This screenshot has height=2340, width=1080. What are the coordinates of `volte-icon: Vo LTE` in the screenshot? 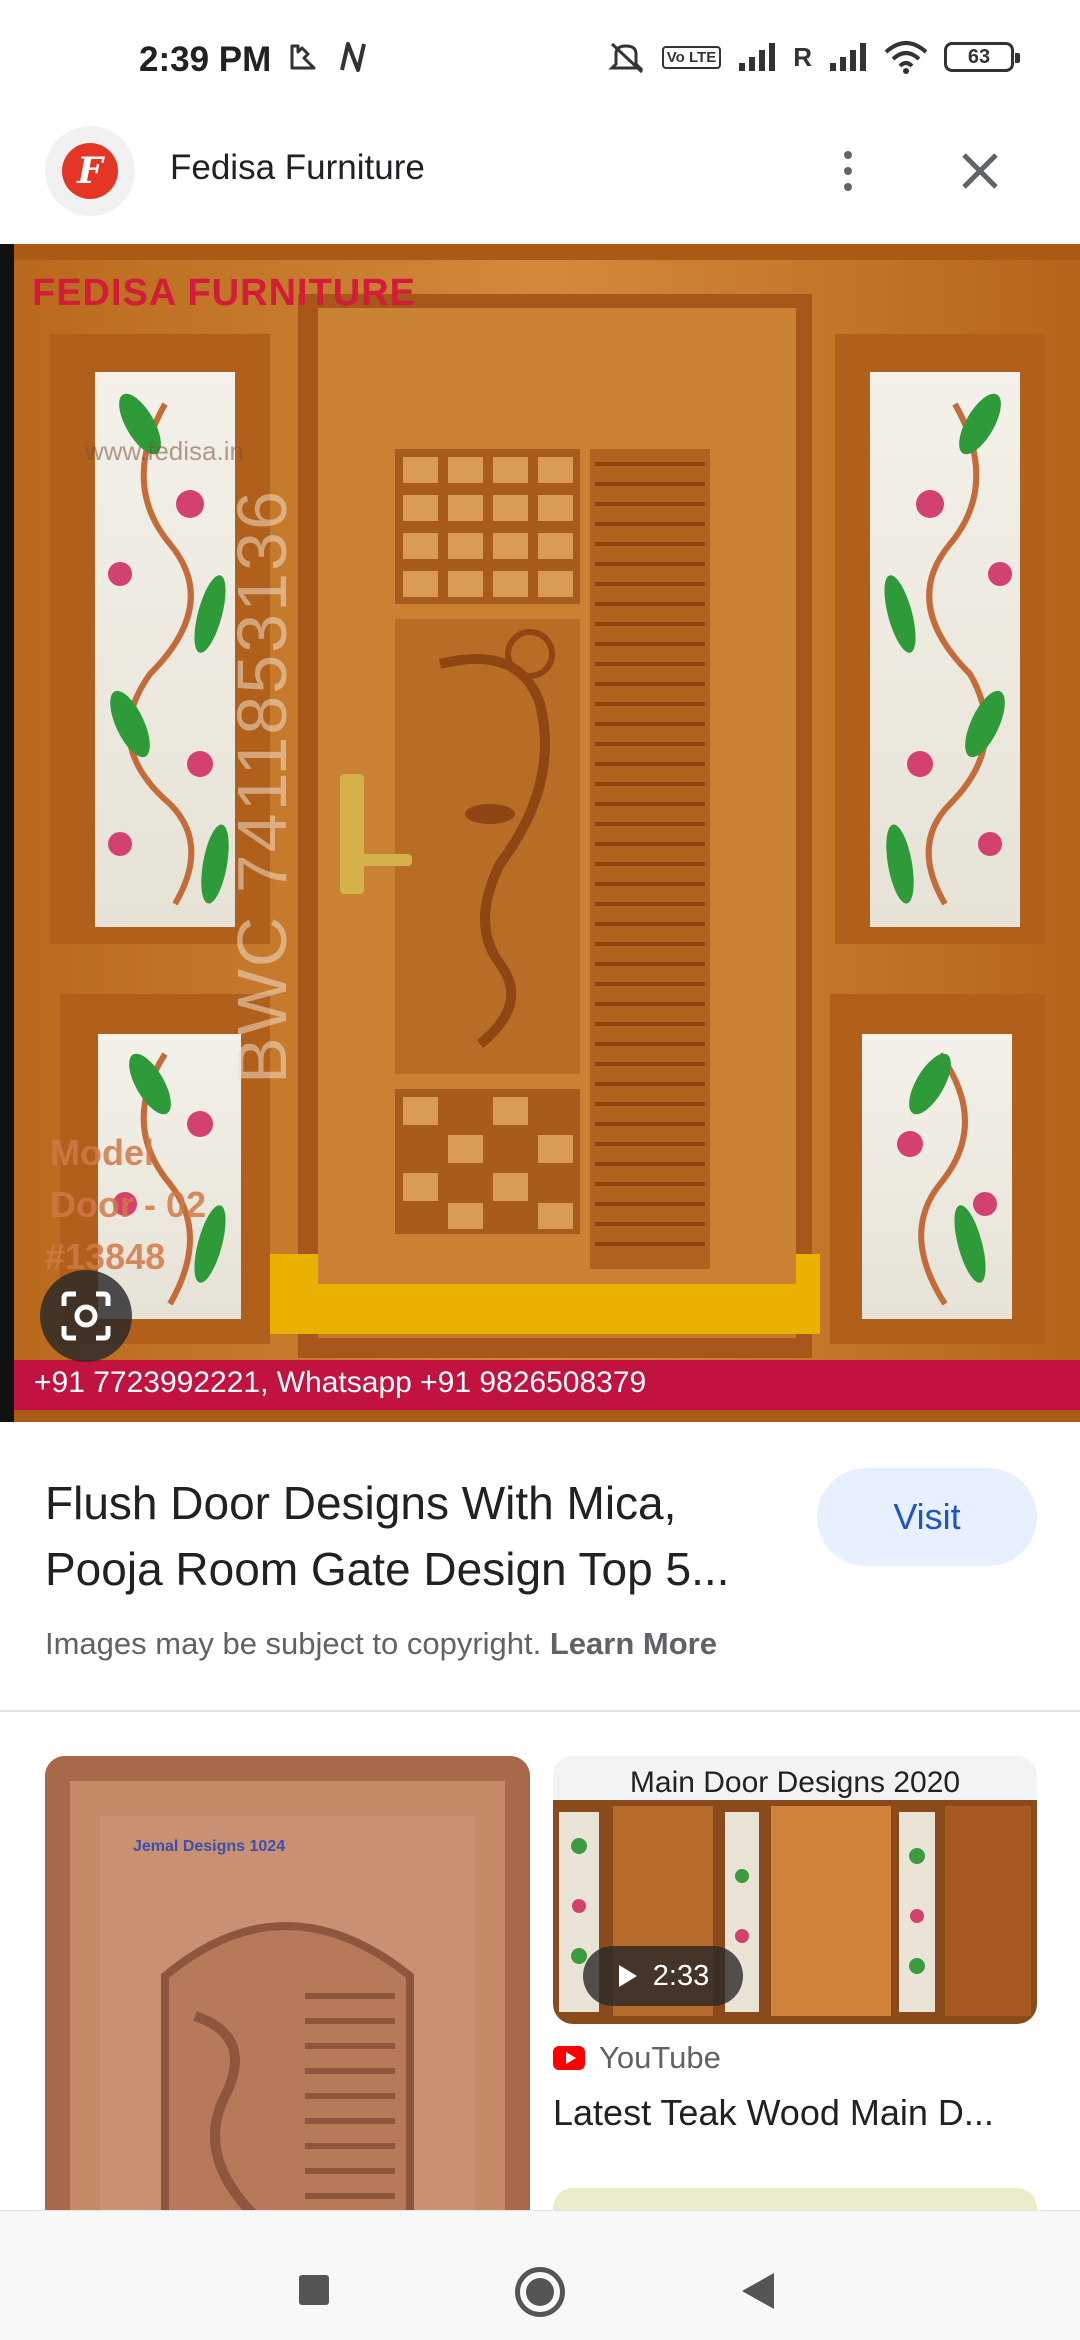 It's located at (691, 57).